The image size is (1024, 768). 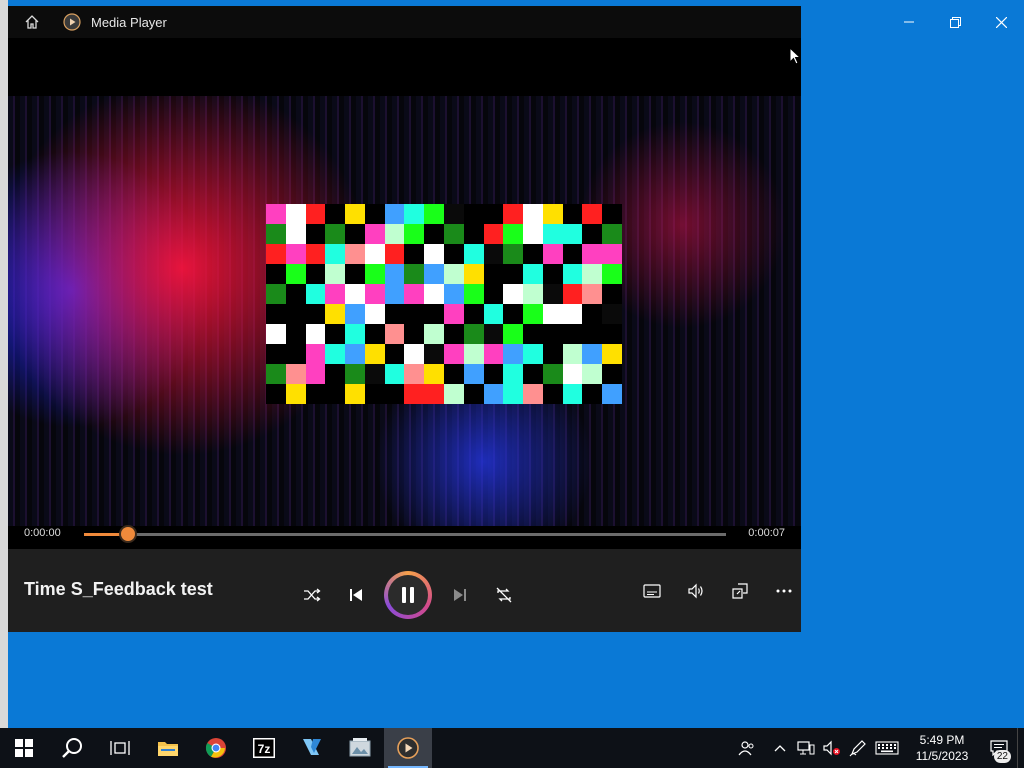 I want to click on search-icon, so click(x=72, y=748).